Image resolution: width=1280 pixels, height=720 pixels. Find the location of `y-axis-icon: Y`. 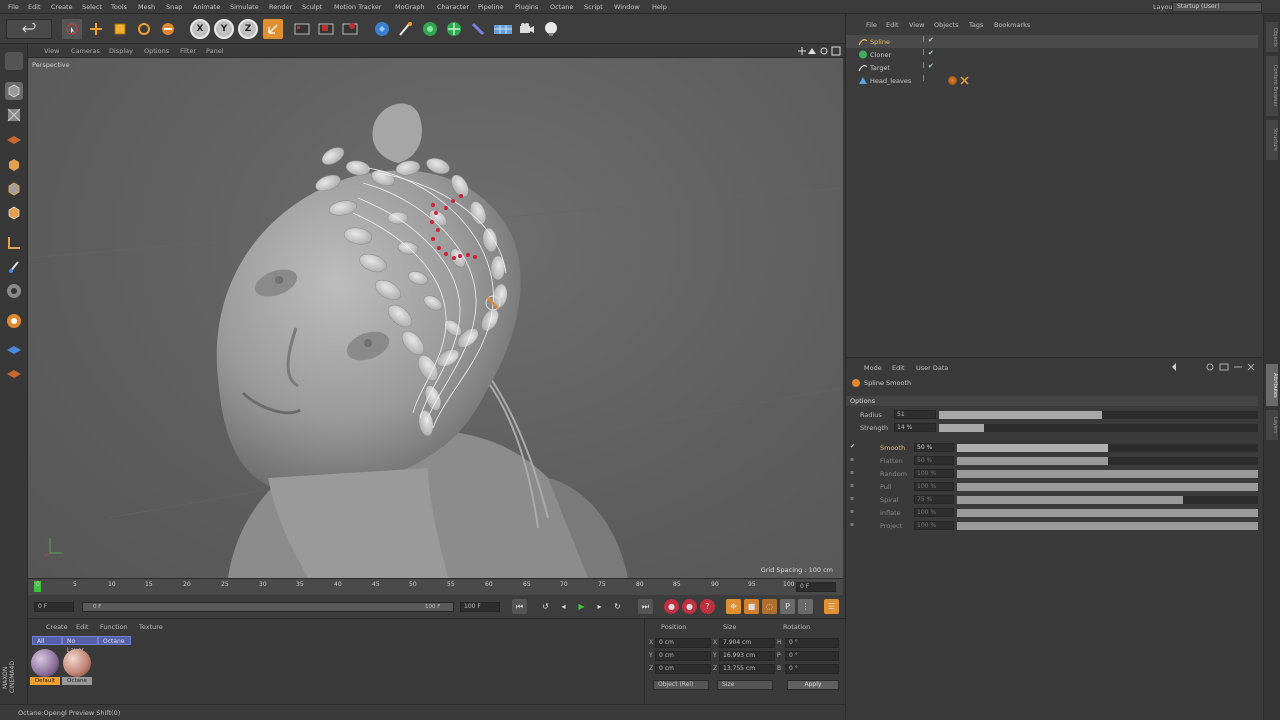

y-axis-icon: Y is located at coordinates (224, 29).